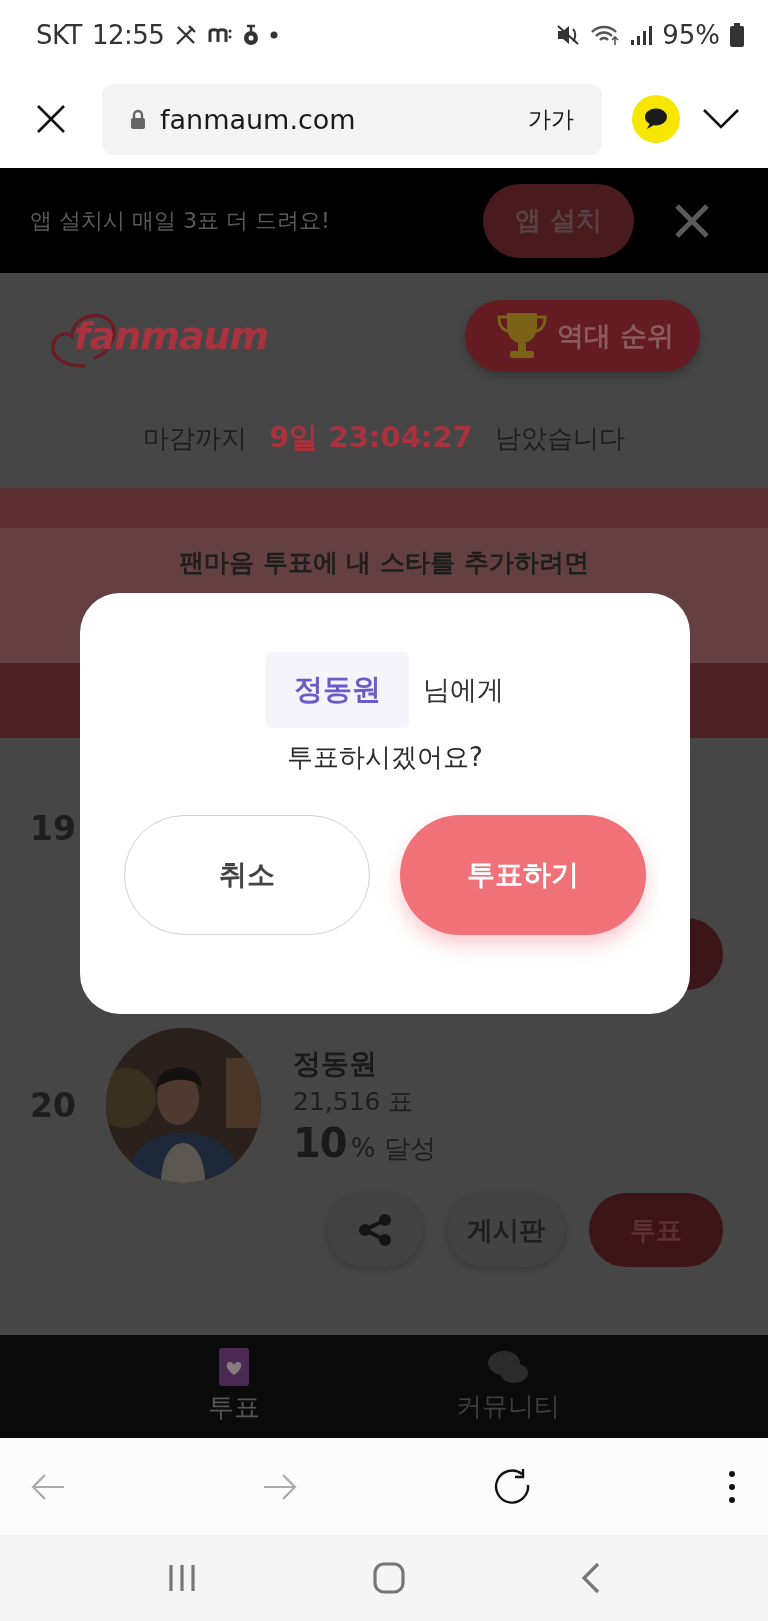 Image resolution: width=768 pixels, height=1621 pixels. What do you see at coordinates (157, 335) in the screenshot?
I see `logo: fanmaum` at bounding box center [157, 335].